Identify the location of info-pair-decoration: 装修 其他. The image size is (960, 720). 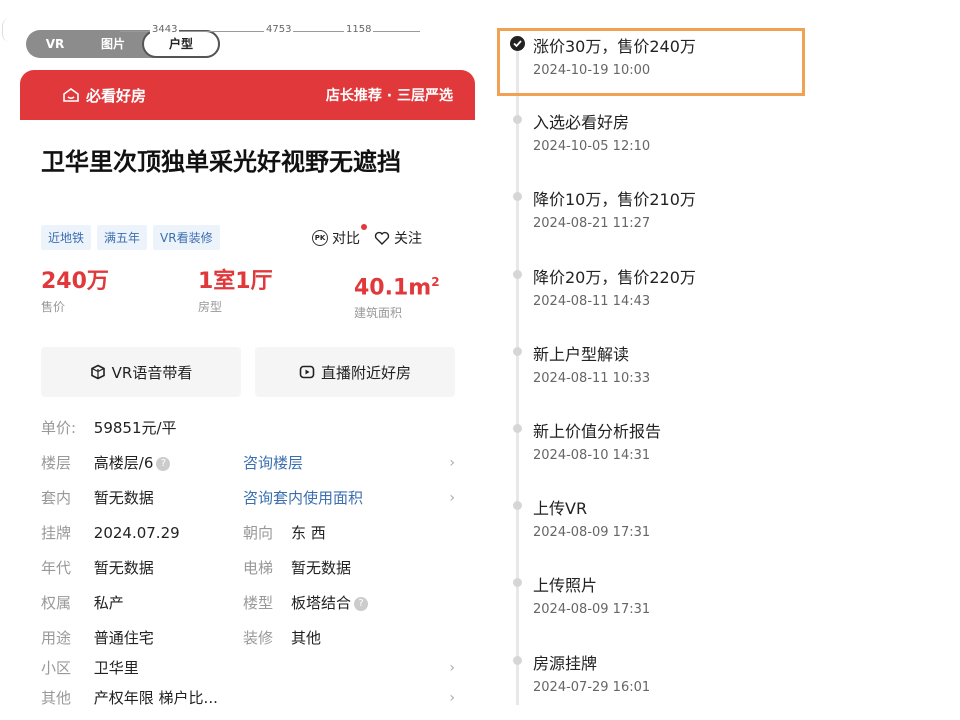
(282, 638).